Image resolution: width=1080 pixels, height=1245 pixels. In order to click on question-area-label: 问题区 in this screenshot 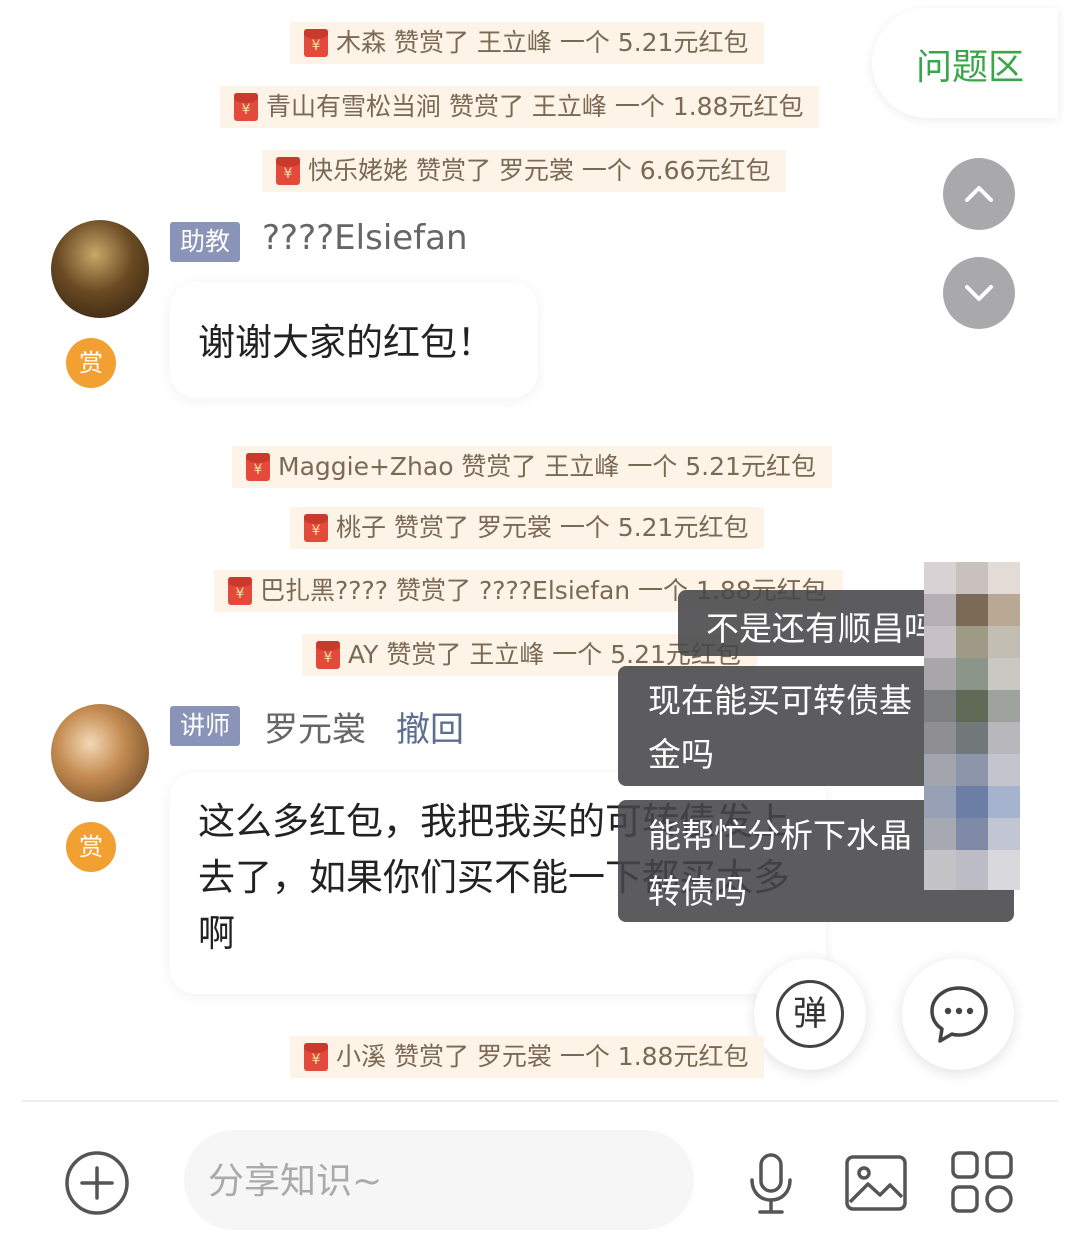, I will do `click(970, 67)`.